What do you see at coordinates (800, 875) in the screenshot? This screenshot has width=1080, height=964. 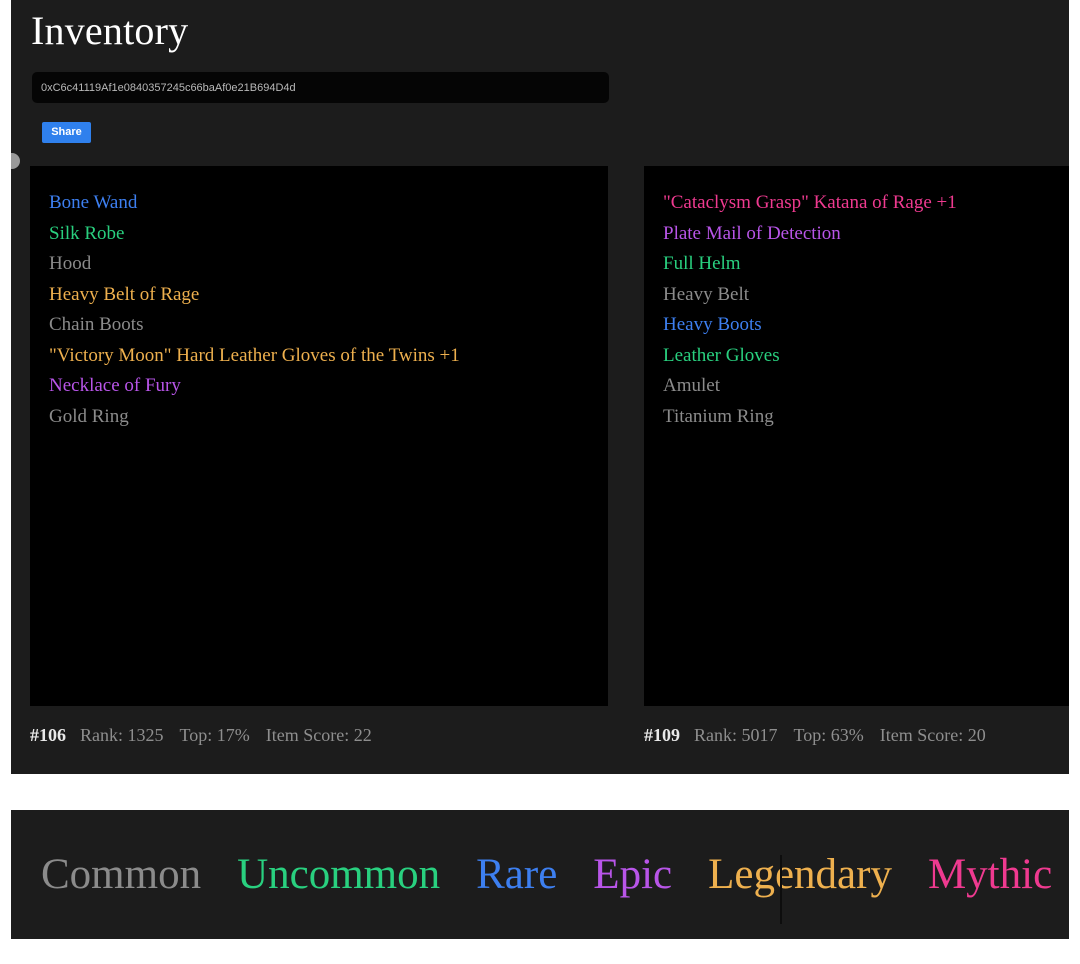 I see `legend-item-legendary: Legendary` at bounding box center [800, 875].